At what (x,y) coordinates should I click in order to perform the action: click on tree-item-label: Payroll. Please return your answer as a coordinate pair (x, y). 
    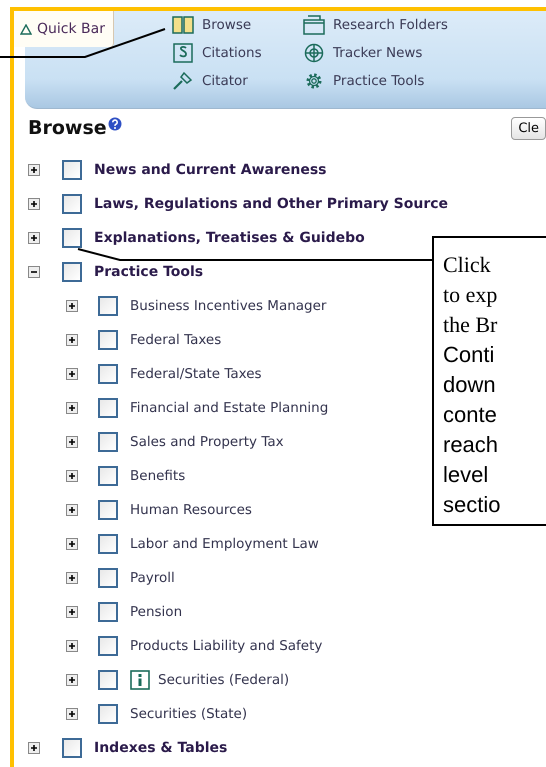
    Looking at the image, I should click on (152, 578).